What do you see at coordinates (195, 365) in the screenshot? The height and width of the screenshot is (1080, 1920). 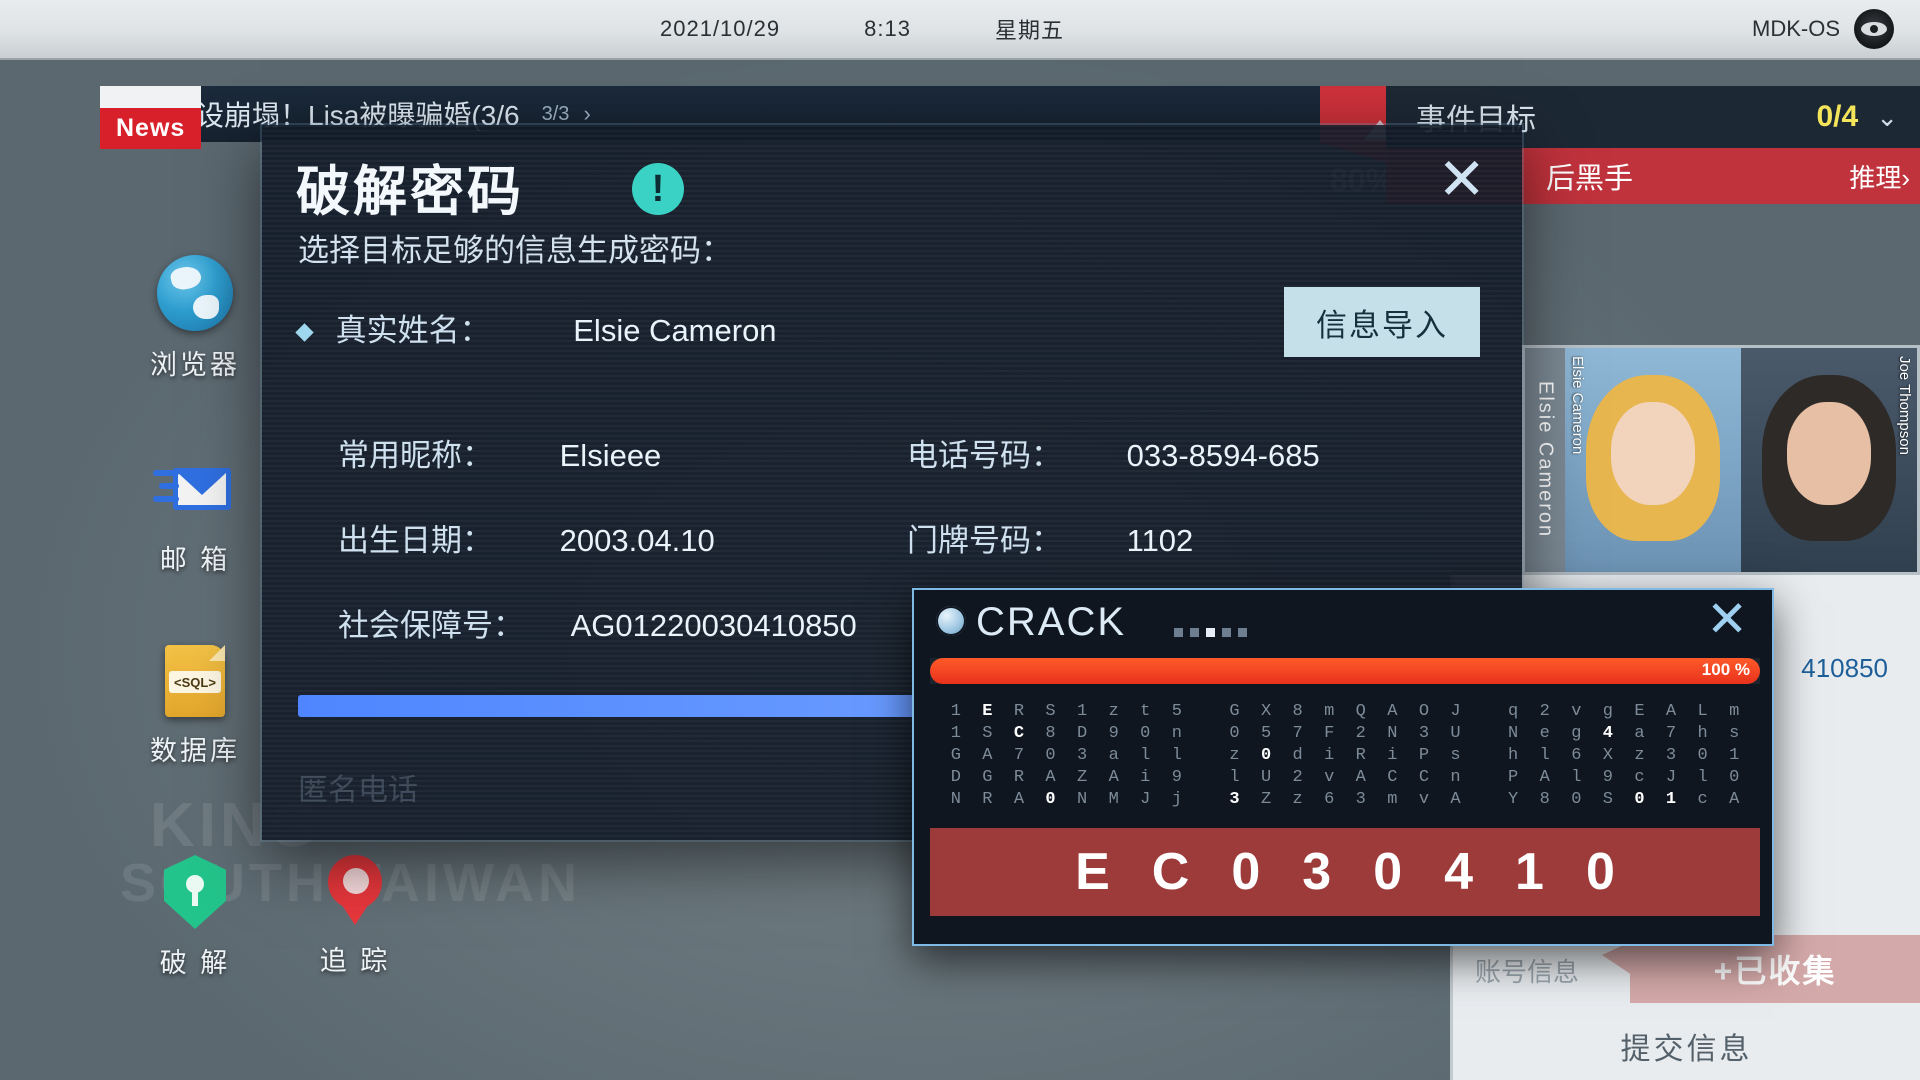 I see `sidebar-item-label: 浏览器` at bounding box center [195, 365].